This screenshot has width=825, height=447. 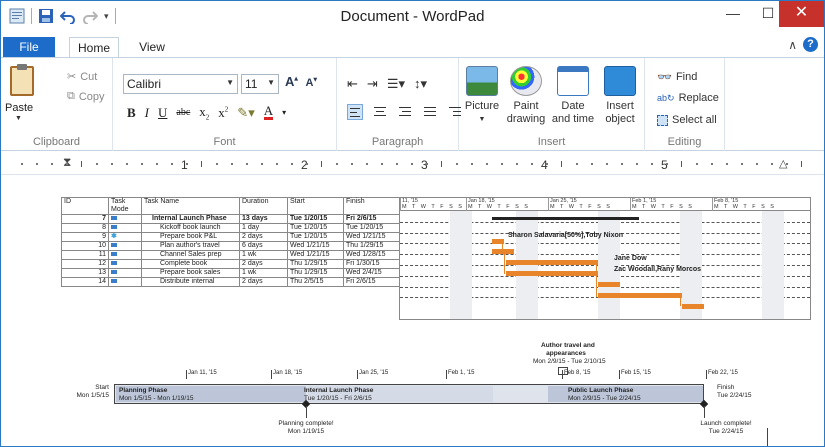 What do you see at coordinates (565, 218) in the screenshot?
I see `summary-bar-internal-launch` at bounding box center [565, 218].